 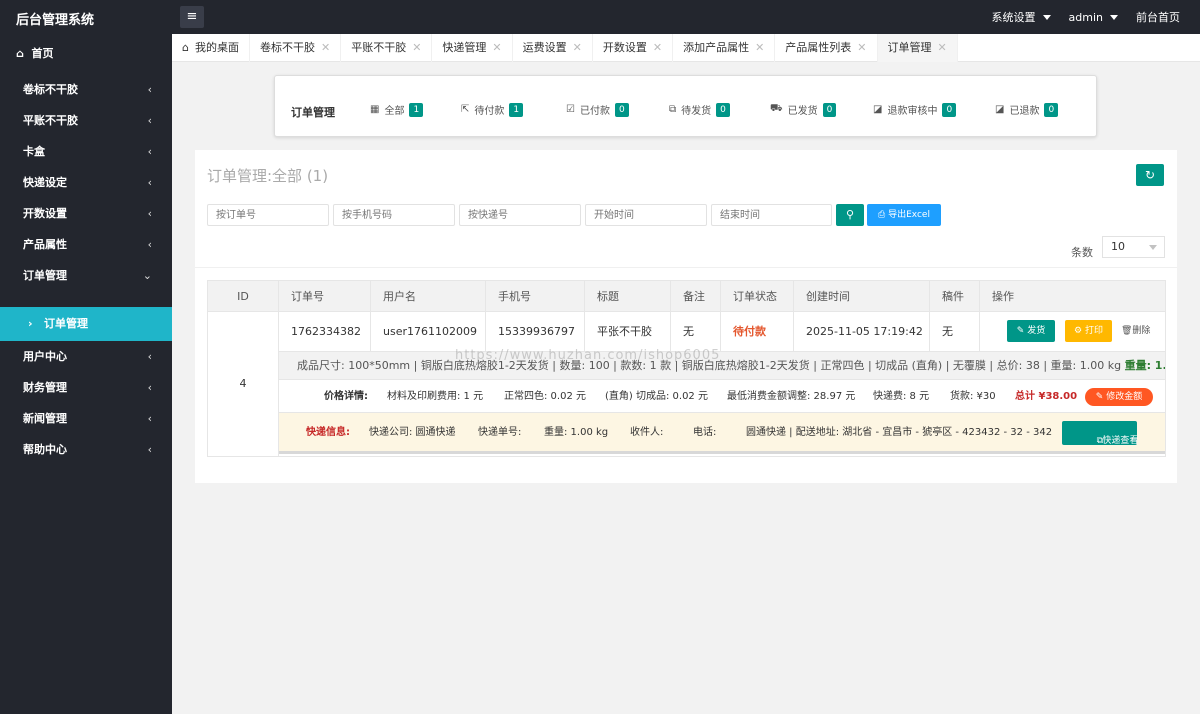 What do you see at coordinates (86, 182) in the screenshot?
I see `sidebar-item-express-settings: 快递设定 ‹` at bounding box center [86, 182].